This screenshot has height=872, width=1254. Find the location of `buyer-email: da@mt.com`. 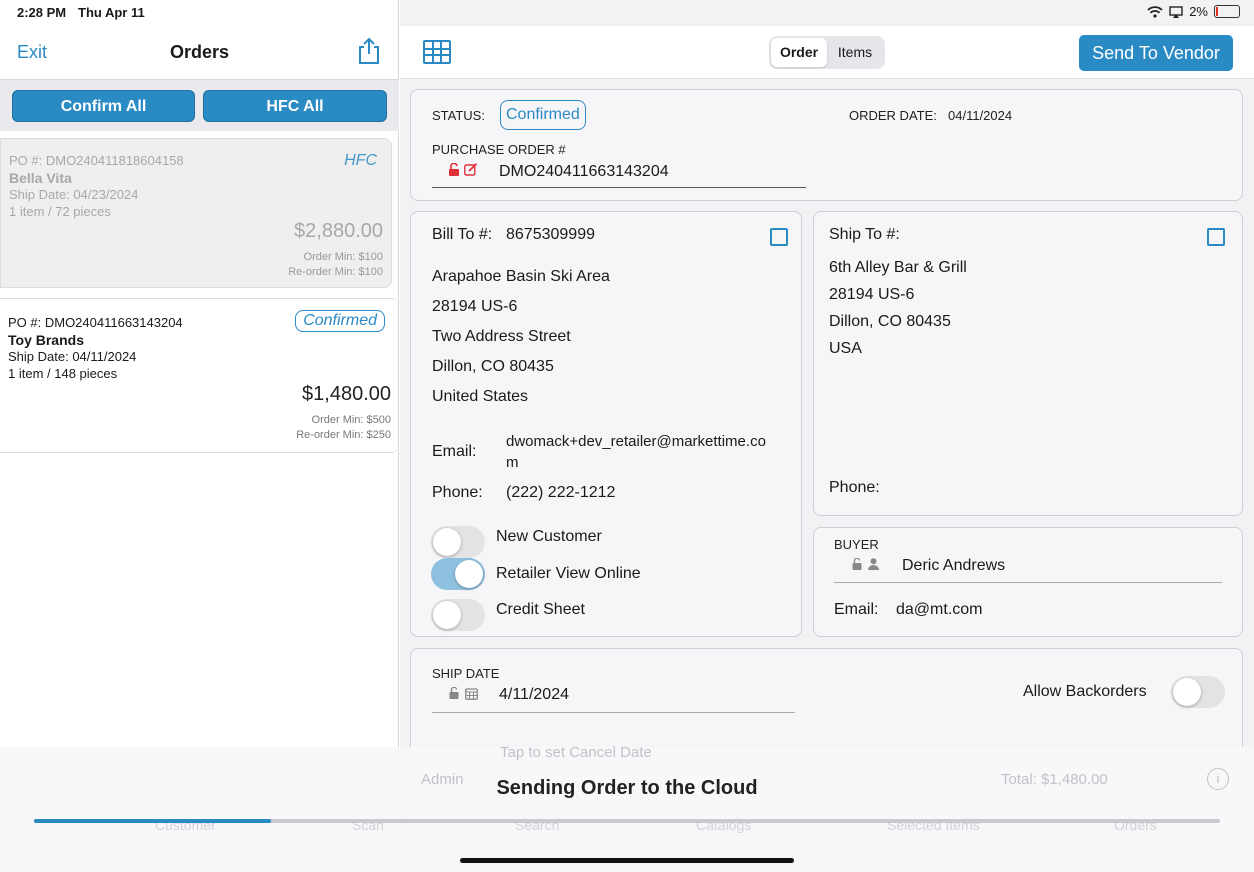

buyer-email: da@mt.com is located at coordinates (939, 609).